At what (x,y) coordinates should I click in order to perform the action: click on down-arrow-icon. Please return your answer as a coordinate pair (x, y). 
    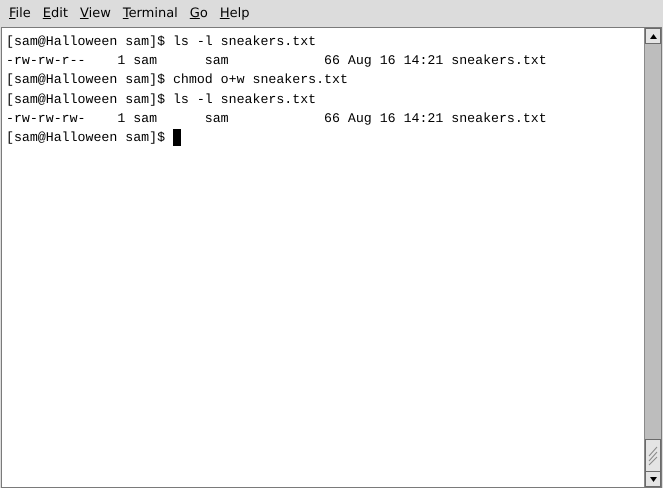
    Looking at the image, I should click on (653, 479).